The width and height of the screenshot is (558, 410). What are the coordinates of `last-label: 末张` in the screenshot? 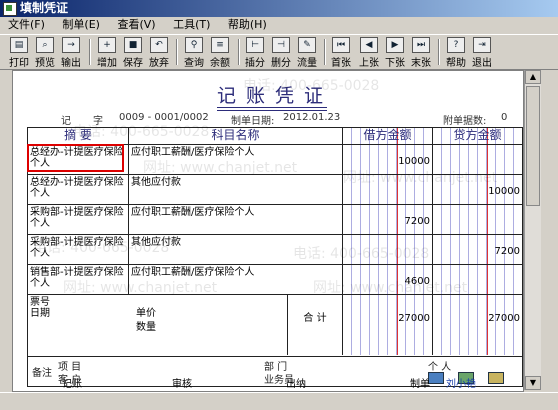 It's located at (421, 63).